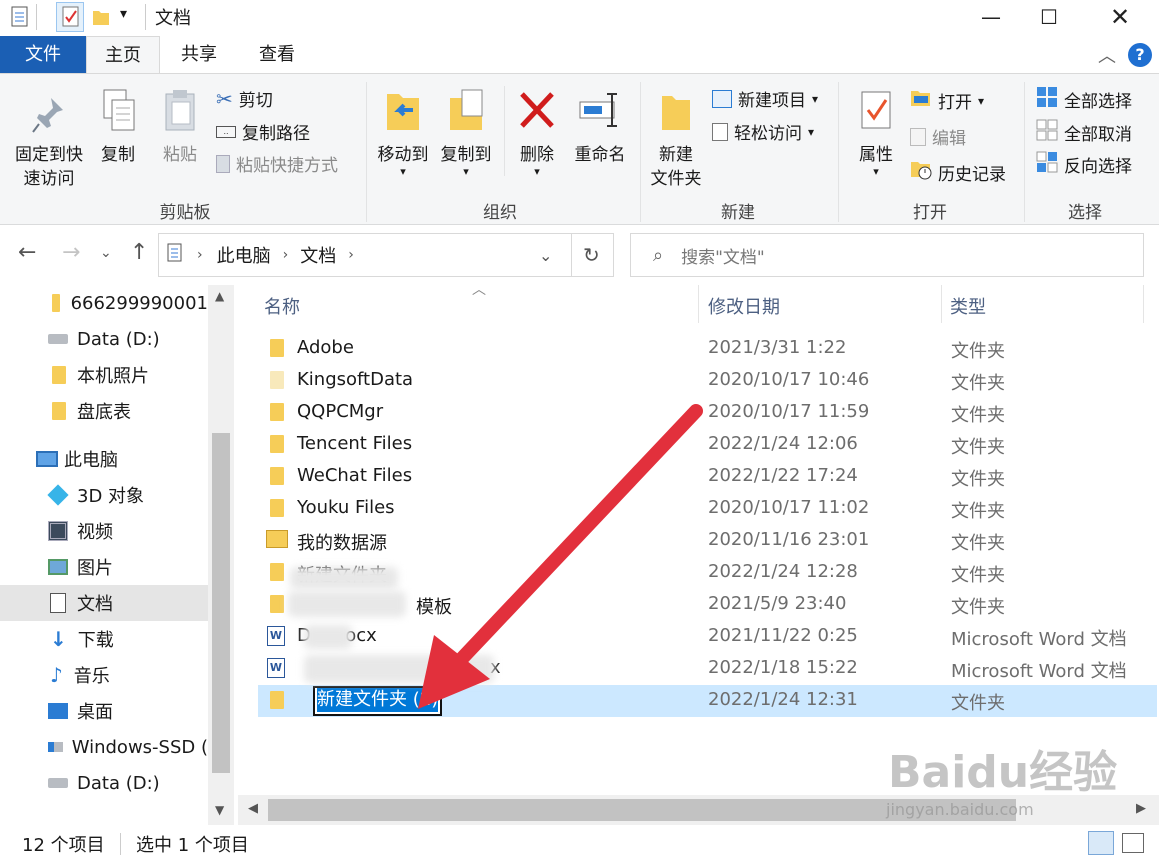  What do you see at coordinates (43, 55) in the screenshot?
I see `tab-file: 文件` at bounding box center [43, 55].